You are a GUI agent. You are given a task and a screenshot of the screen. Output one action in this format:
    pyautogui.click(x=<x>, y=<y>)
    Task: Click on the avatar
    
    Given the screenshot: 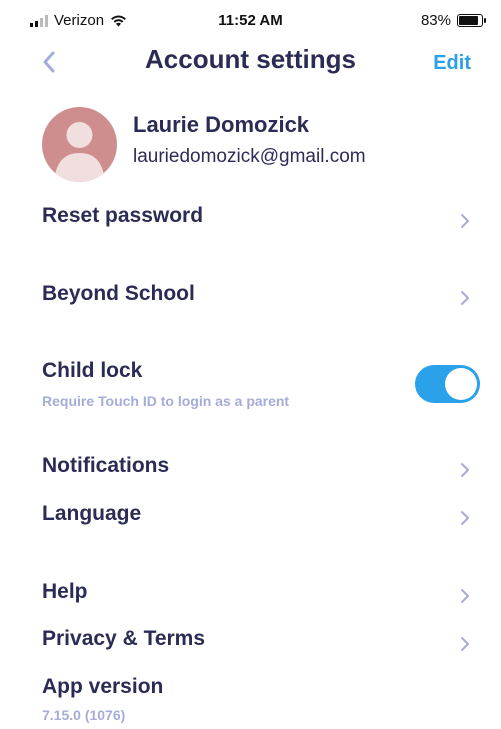 What is the action you would take?
    pyautogui.click(x=79, y=144)
    